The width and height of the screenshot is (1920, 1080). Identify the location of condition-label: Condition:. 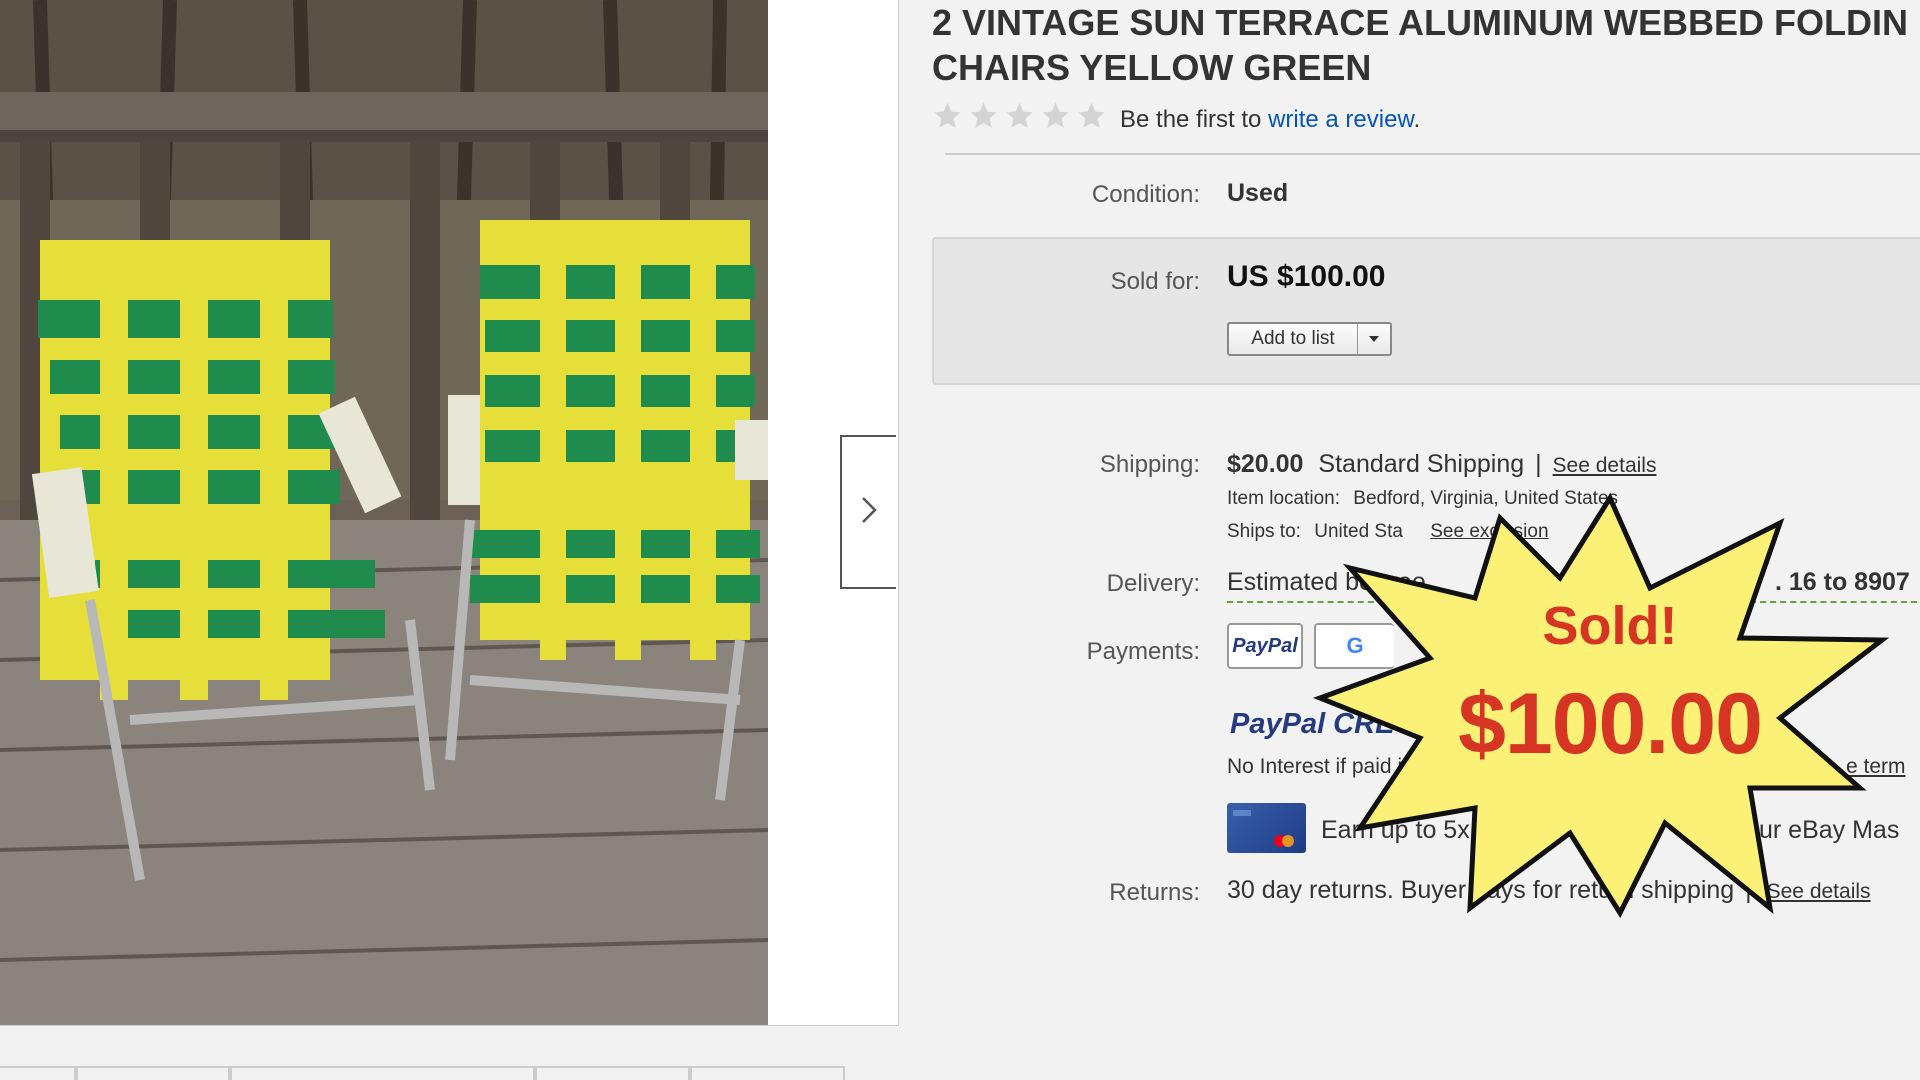
(1145, 194).